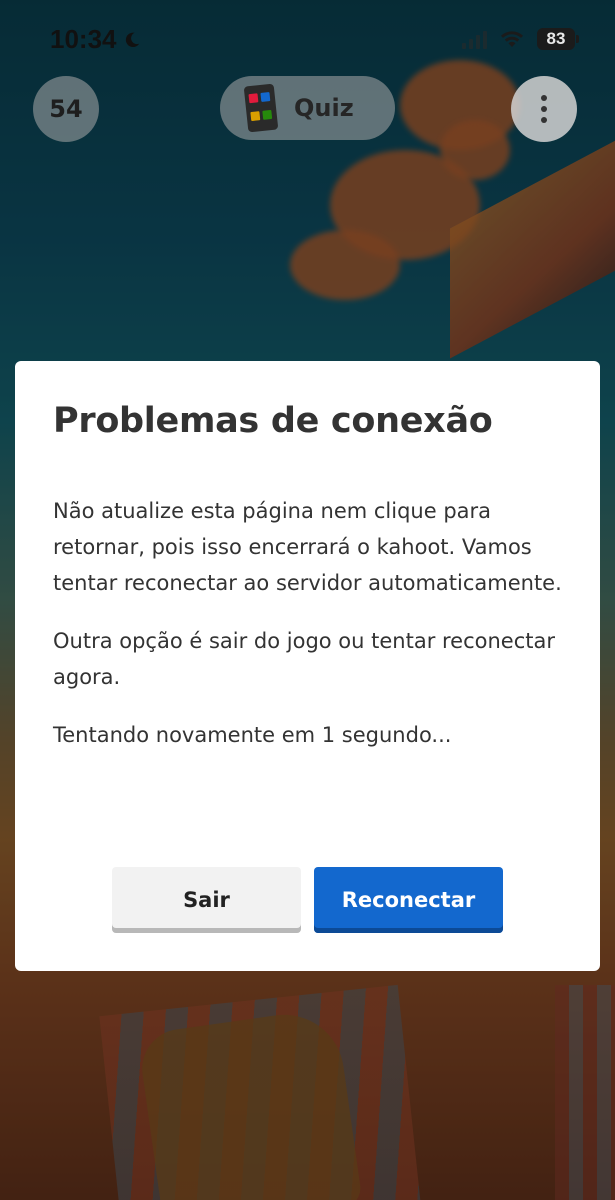 This screenshot has height=1200, width=615. I want to click on status-time-text: 10:34, so click(83, 39).